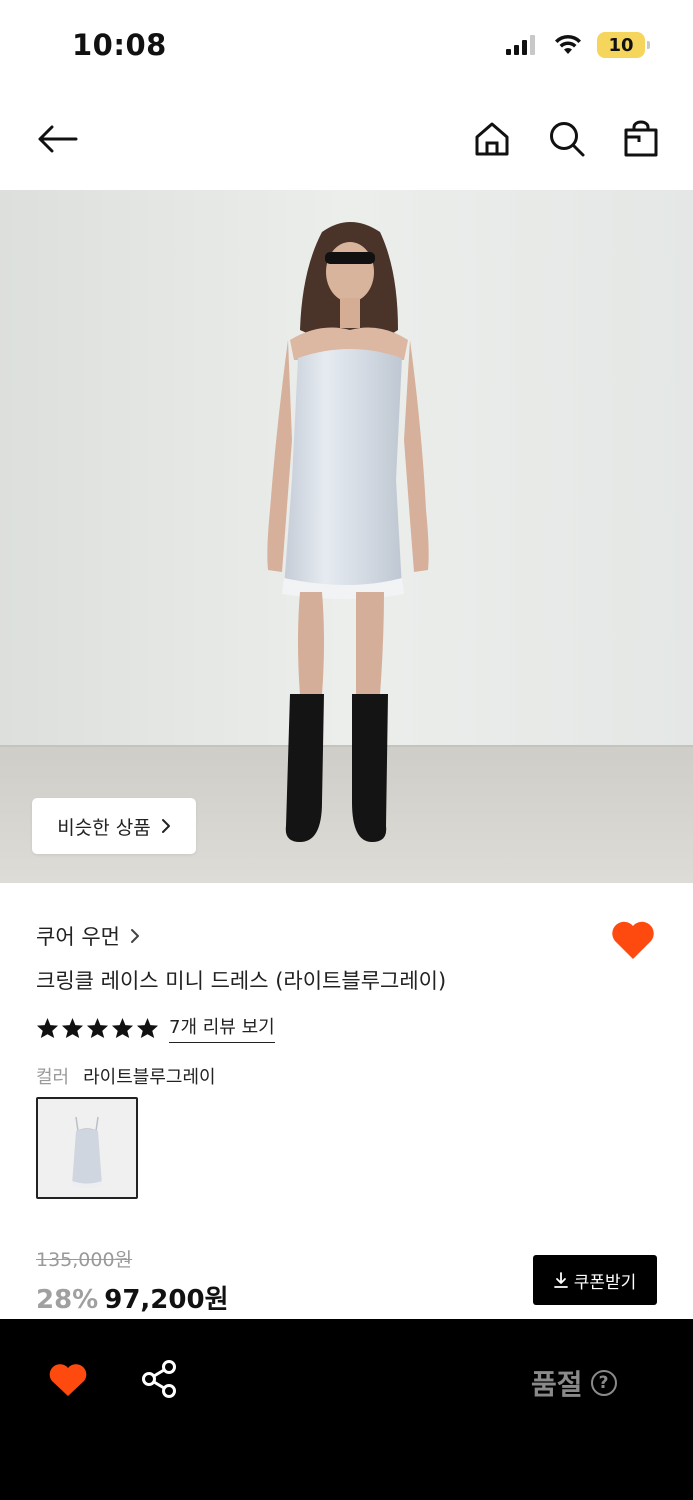 Image resolution: width=693 pixels, height=1500 pixels. I want to click on signal-icon, so click(520, 45).